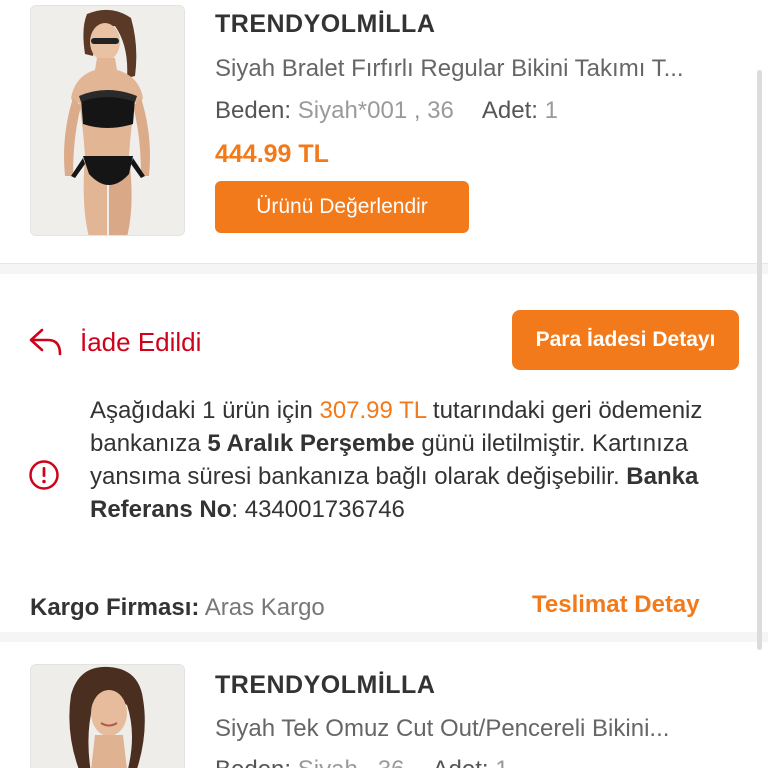  I want to click on refund-text-part: Aşağıdaki 1 ürün için, so click(205, 410).